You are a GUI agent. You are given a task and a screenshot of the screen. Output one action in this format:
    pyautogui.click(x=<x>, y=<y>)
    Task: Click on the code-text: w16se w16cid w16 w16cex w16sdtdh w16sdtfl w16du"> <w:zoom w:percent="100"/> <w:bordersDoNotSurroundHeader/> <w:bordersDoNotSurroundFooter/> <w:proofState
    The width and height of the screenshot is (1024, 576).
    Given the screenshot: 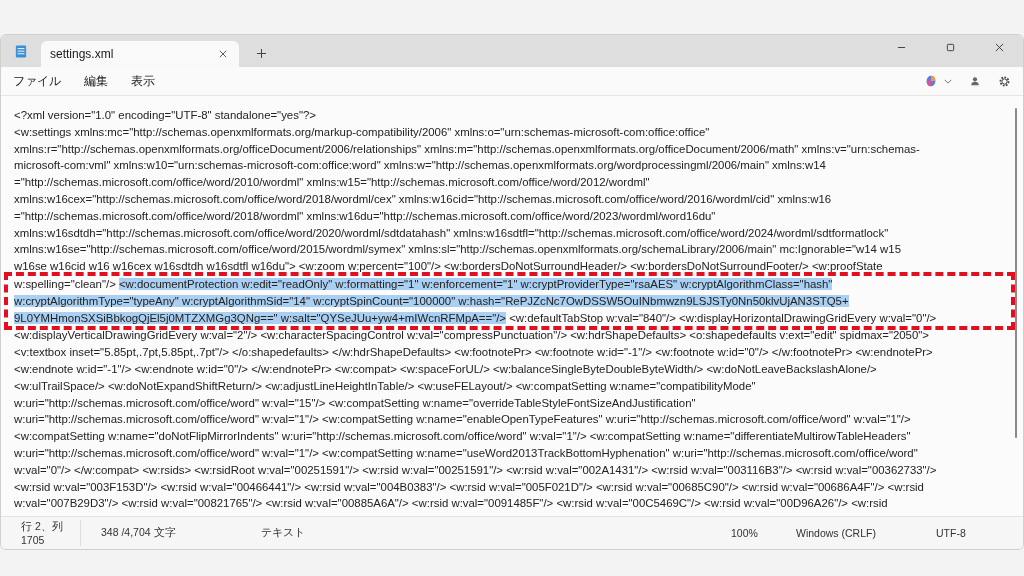 What is the action you would take?
    pyautogui.click(x=448, y=266)
    